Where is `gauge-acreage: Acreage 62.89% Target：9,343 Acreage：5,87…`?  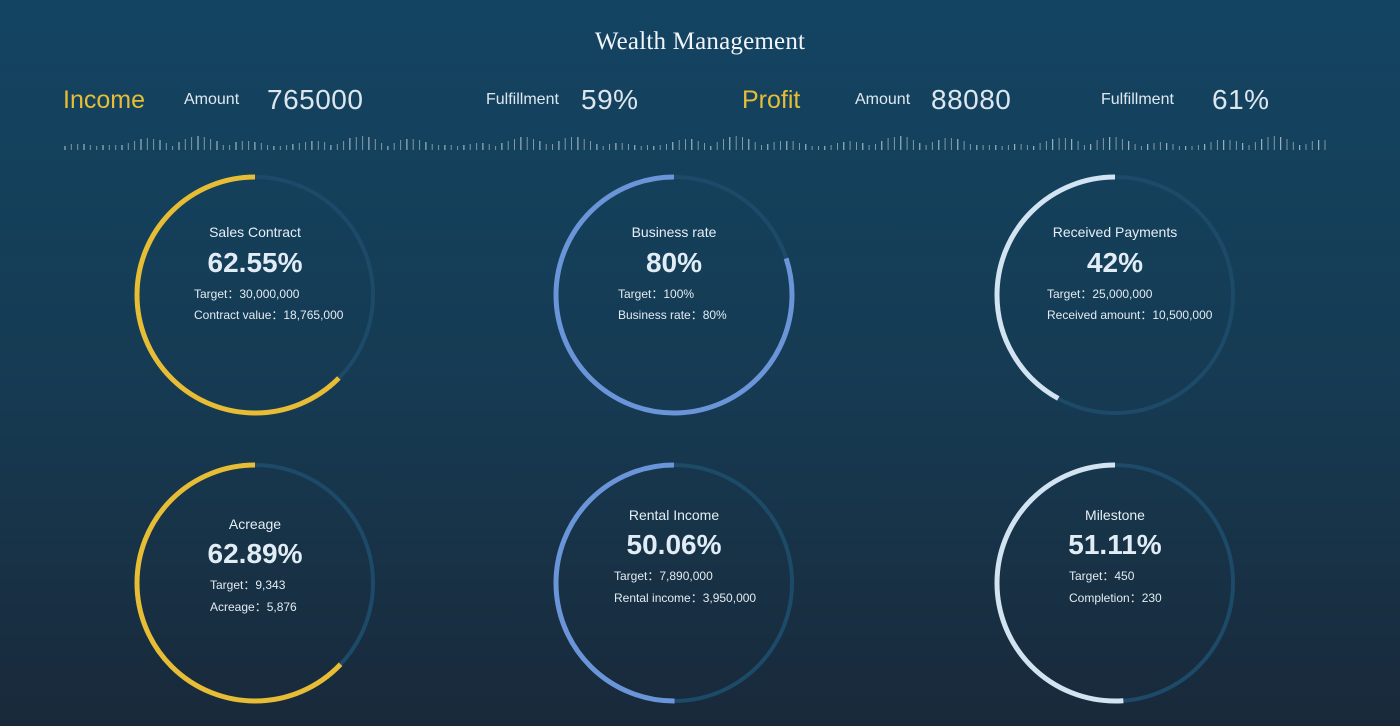 gauge-acreage: Acreage 62.89% Target：9,343 Acreage：5,87… is located at coordinates (255, 583).